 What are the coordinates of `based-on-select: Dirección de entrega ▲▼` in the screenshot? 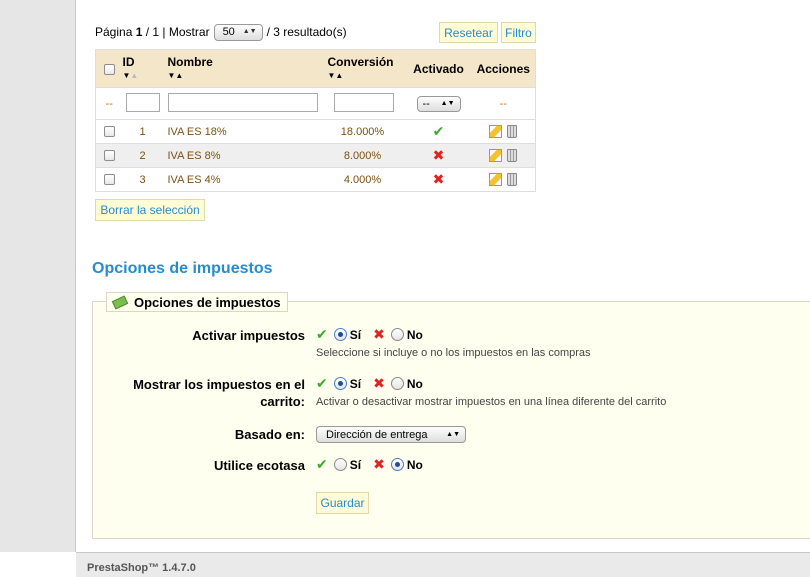 It's located at (391, 434).